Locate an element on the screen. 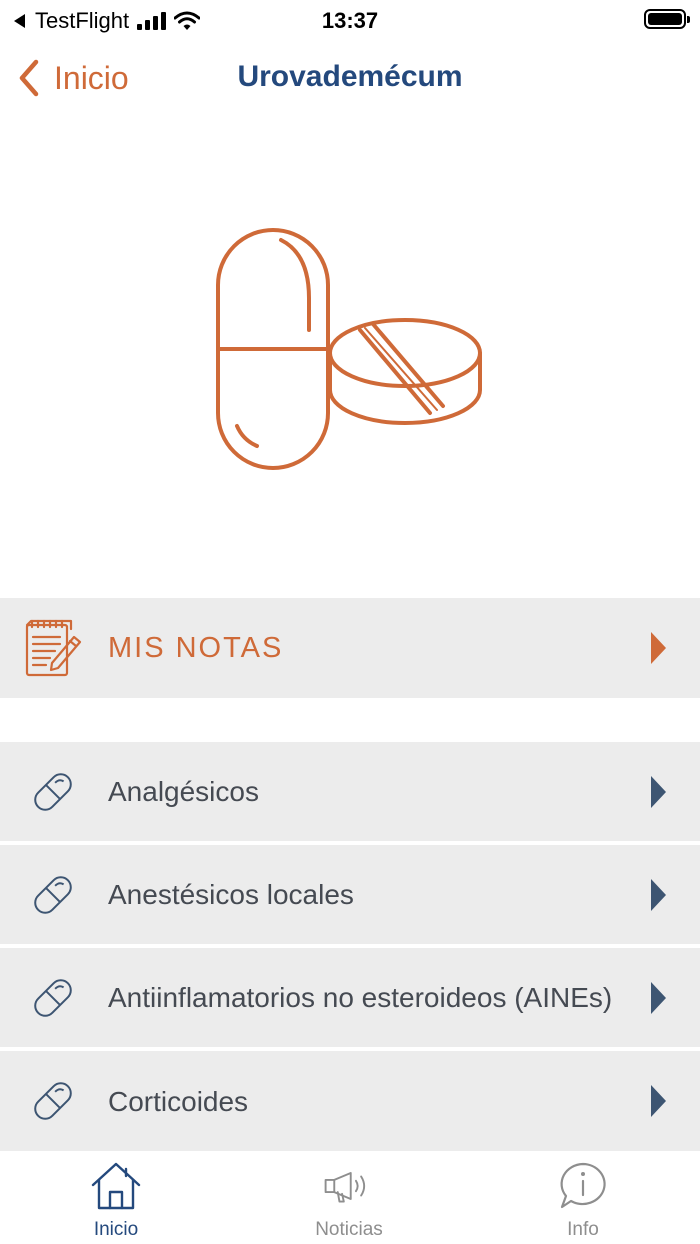 The height and width of the screenshot is (1244, 700). megaphone-icon is located at coordinates (345, 1187).